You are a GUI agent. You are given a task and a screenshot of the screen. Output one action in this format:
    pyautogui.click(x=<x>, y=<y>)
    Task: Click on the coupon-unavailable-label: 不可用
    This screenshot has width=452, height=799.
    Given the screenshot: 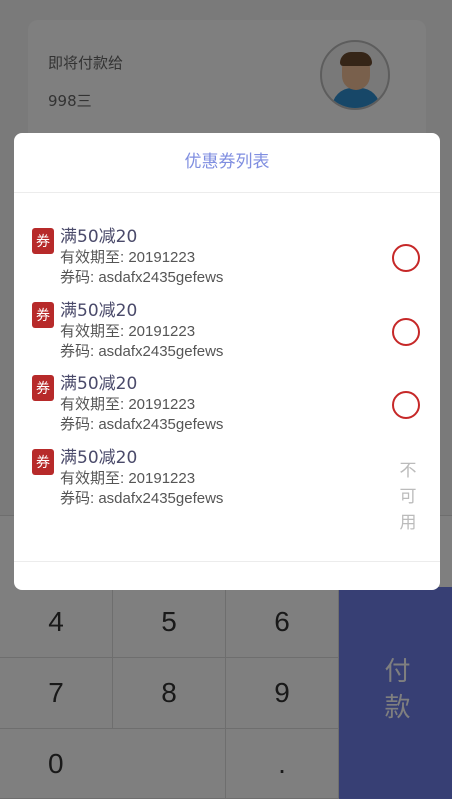 What is the action you would take?
    pyautogui.click(x=408, y=496)
    